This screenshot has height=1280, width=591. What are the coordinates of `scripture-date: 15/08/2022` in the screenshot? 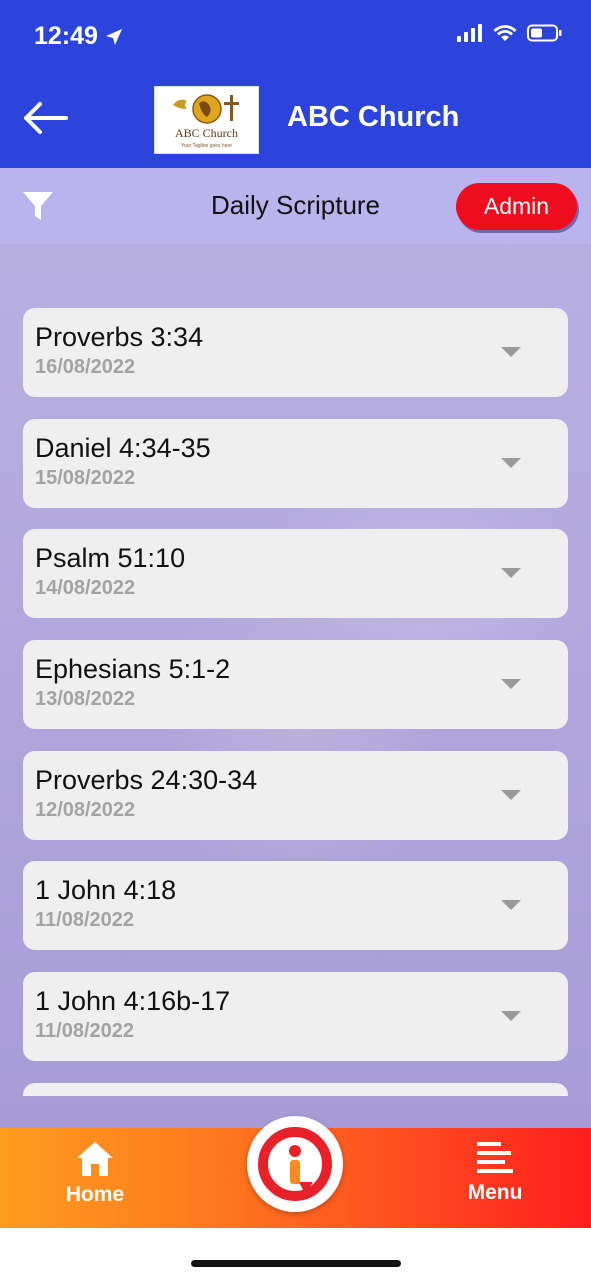 It's located at (85, 477).